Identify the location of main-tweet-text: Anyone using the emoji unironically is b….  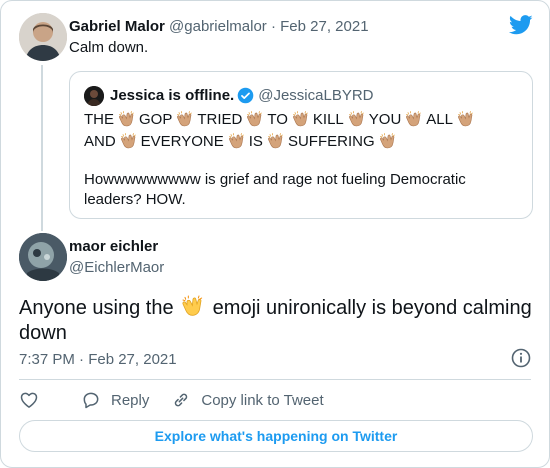
(279, 320).